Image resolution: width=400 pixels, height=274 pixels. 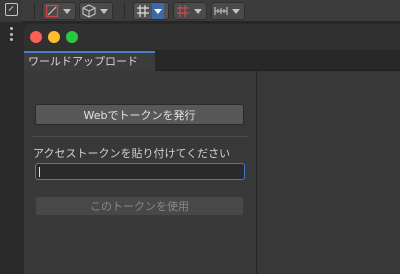 What do you see at coordinates (143, 11) in the screenshot?
I see `grid-snap-icon` at bounding box center [143, 11].